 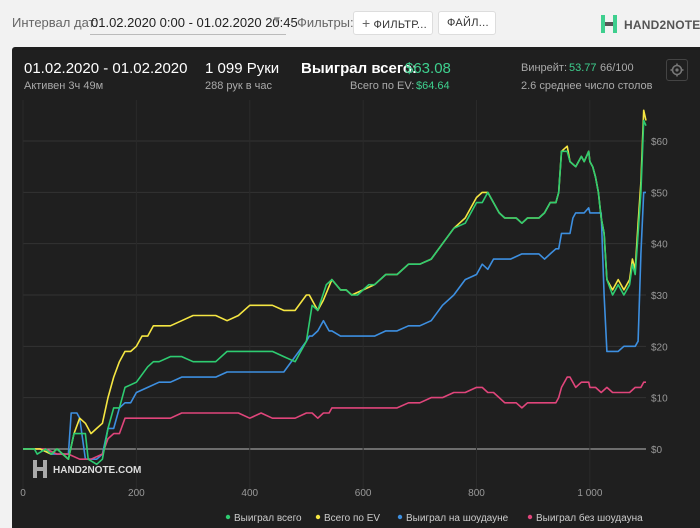 What do you see at coordinates (457, 518) in the screenshot?
I see `legend-item: Выиграл на шоудауне` at bounding box center [457, 518].